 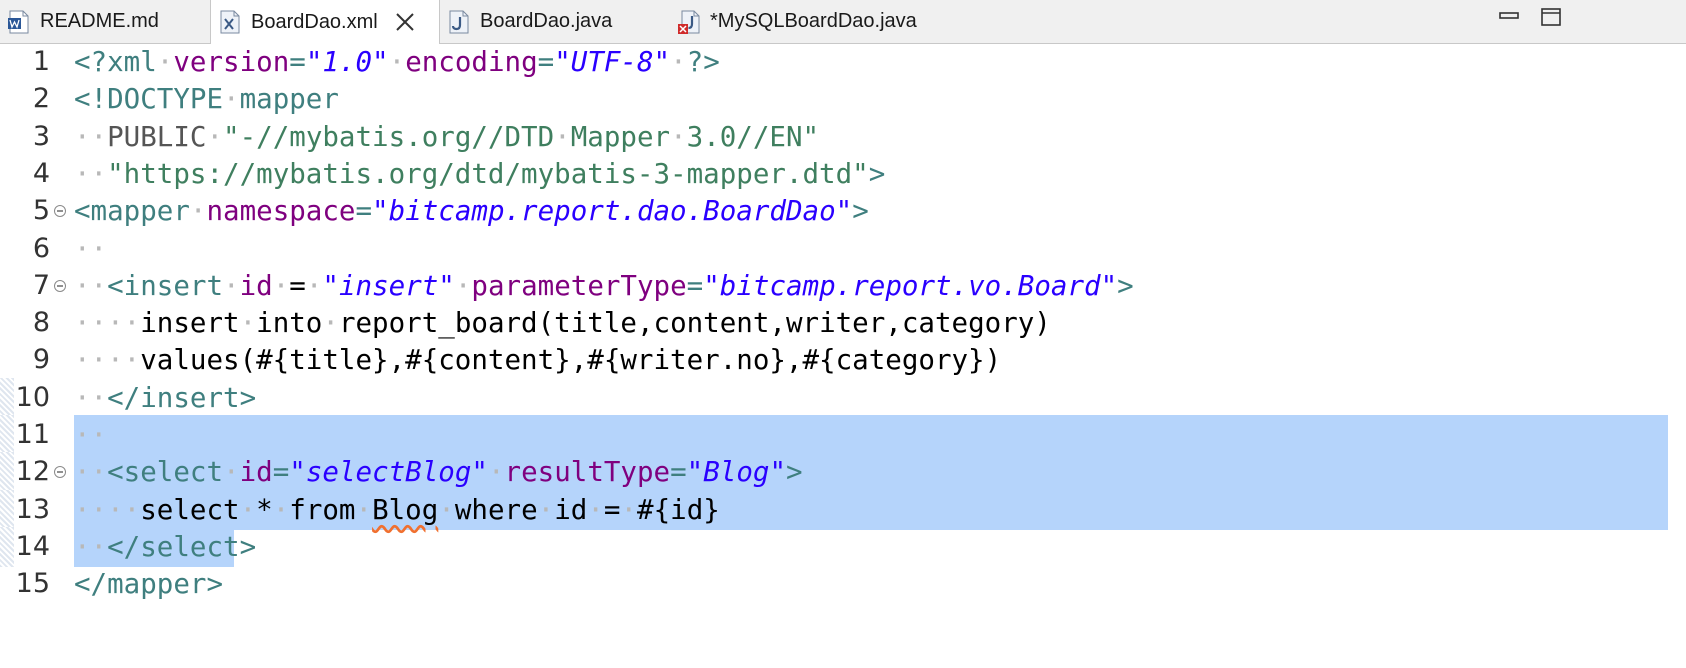 I want to click on code-token: id, so click(x=256, y=285).